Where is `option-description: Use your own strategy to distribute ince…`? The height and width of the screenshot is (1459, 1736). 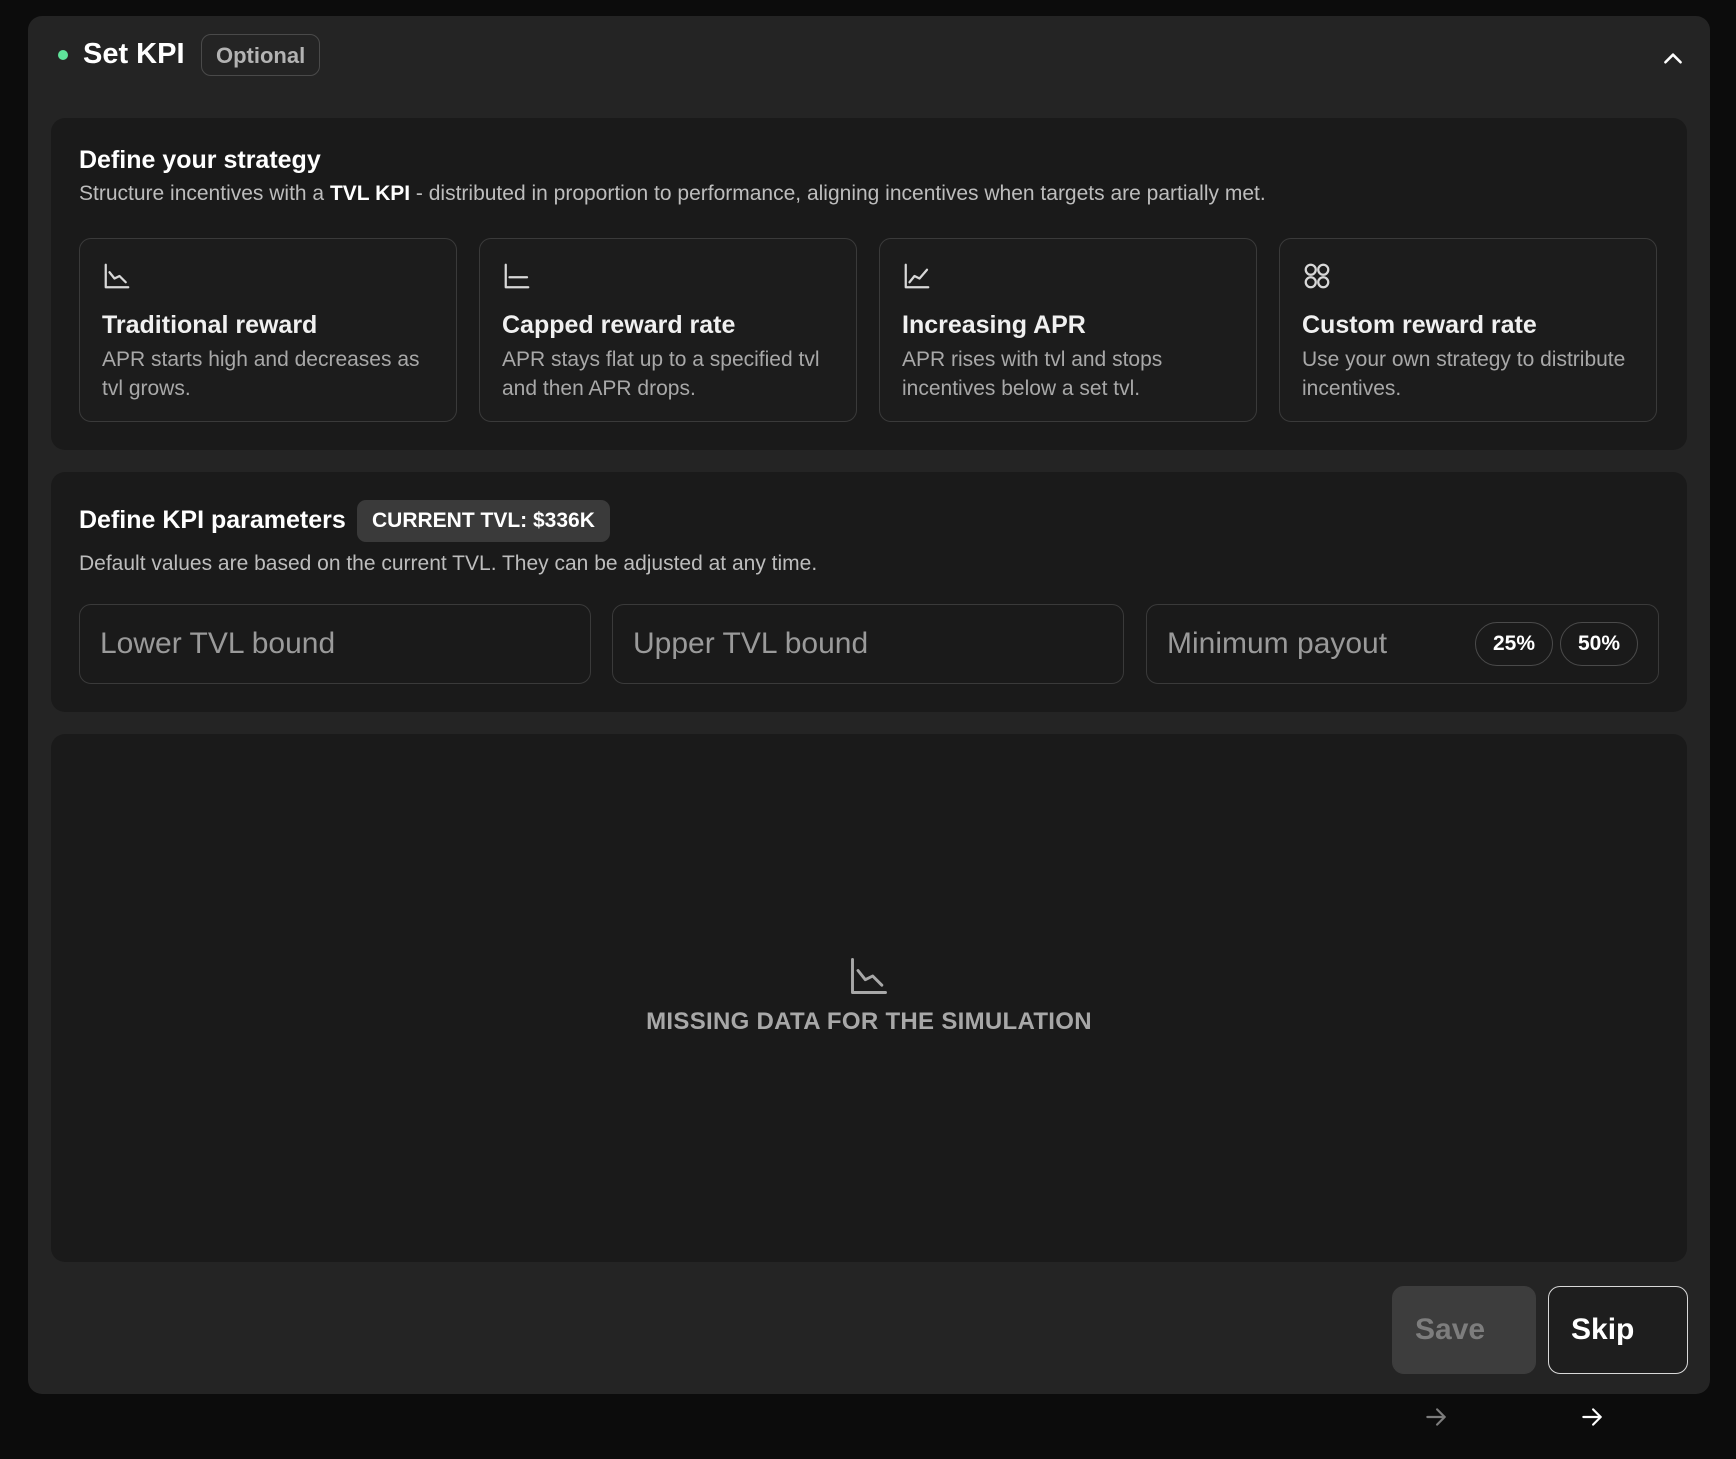 option-description: Use your own strategy to distribute ince… is located at coordinates (1464, 374).